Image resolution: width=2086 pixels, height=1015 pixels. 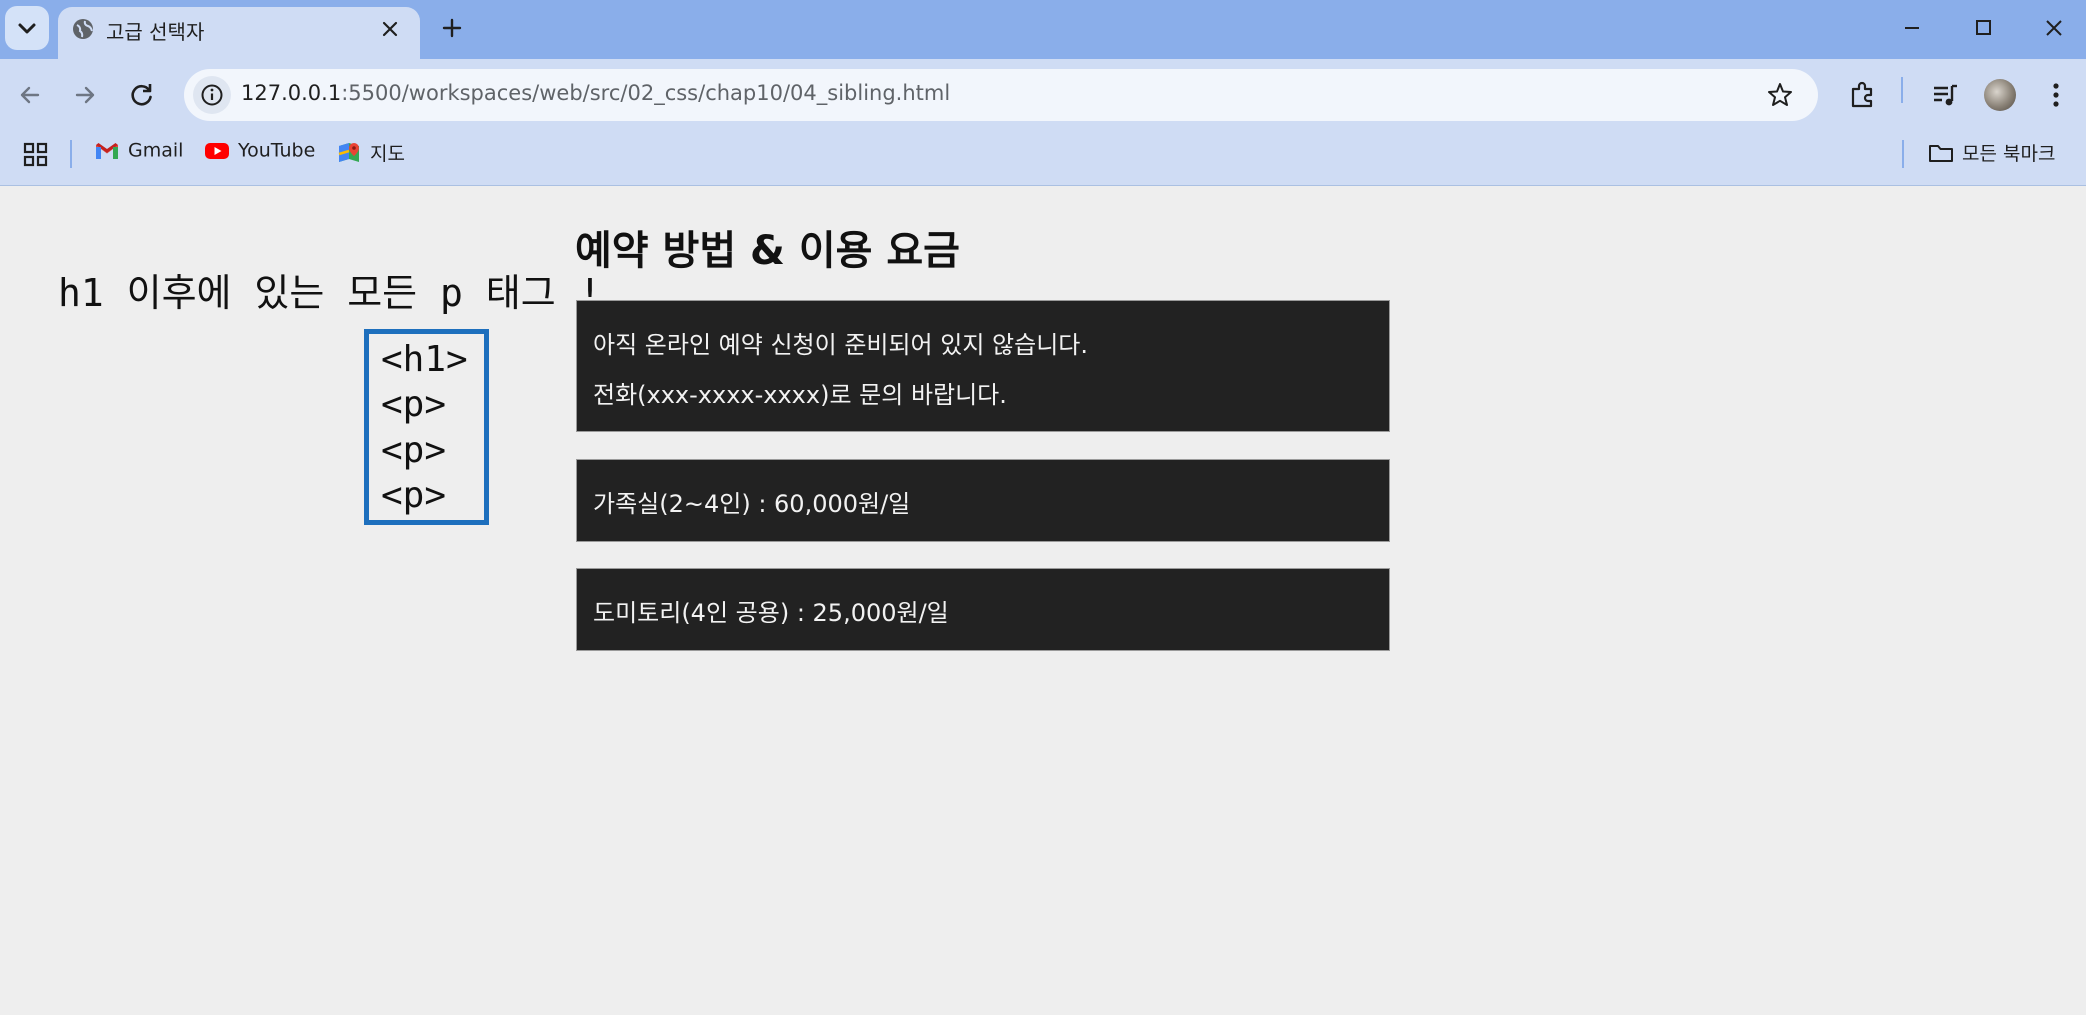 I want to click on close-window-icon, so click(x=2054, y=28).